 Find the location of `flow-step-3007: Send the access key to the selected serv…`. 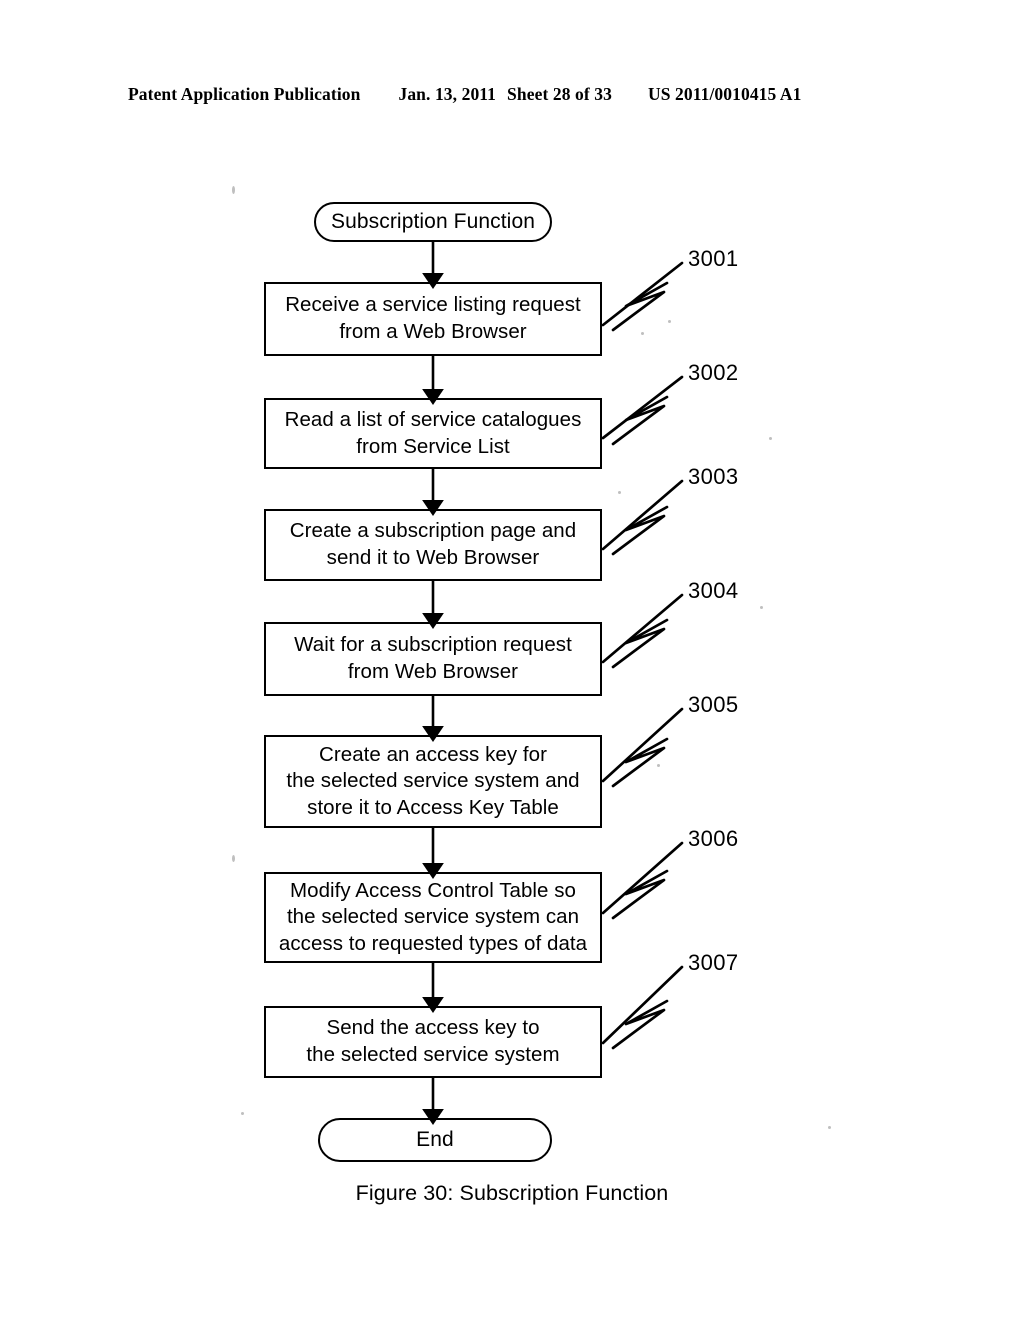

flow-step-3007: Send the access key to the selected serv… is located at coordinates (433, 1042).